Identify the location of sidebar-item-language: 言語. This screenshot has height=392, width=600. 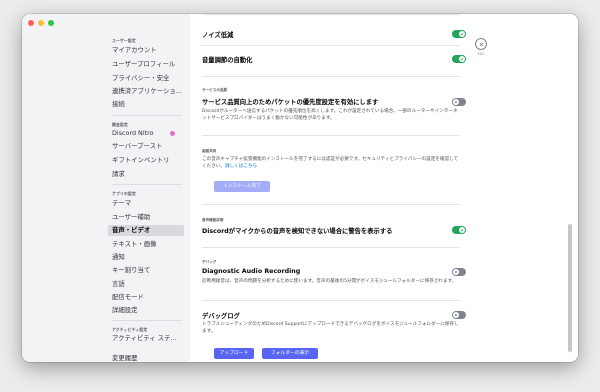
(146, 284).